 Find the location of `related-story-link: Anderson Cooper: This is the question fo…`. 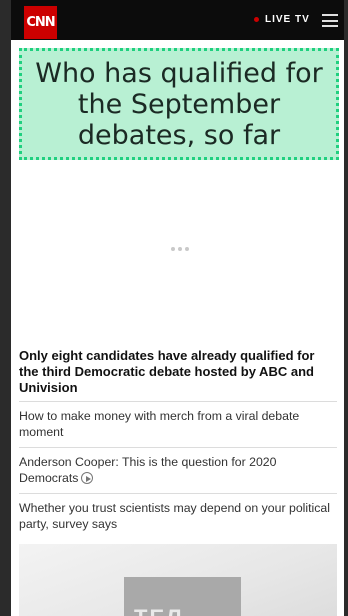

related-story-link: Anderson Cooper: This is the question fo… is located at coordinates (178, 470).